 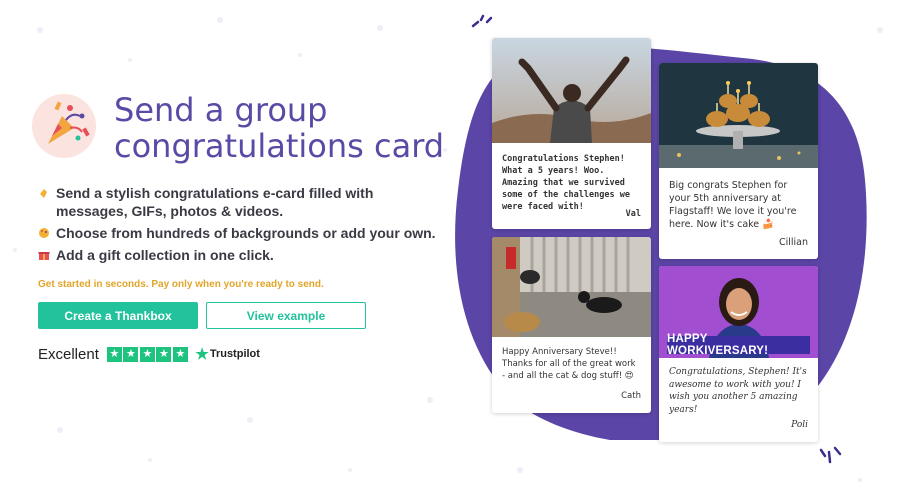 What do you see at coordinates (202, 354) in the screenshot?
I see `trustpilot-star-icon: ★` at bounding box center [202, 354].